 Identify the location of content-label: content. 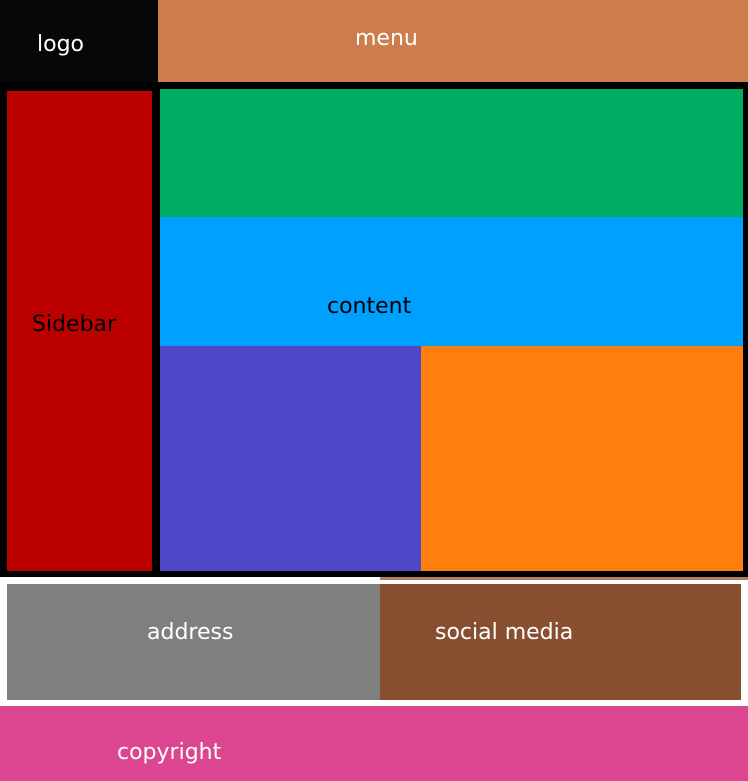
(369, 306).